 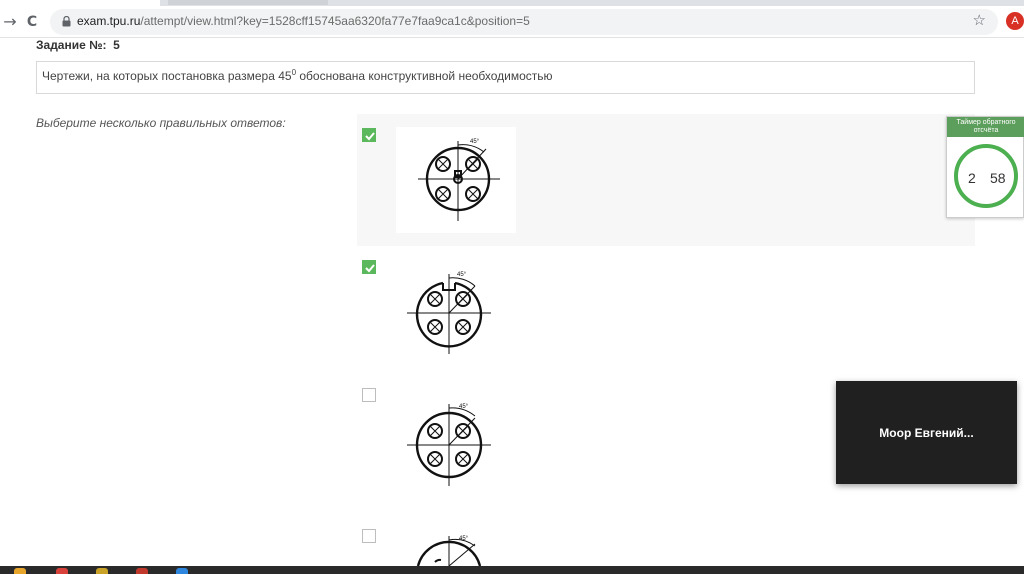 I want to click on countdown-timer: Таймер обратного отсчёта 2 58, so click(x=985, y=167).